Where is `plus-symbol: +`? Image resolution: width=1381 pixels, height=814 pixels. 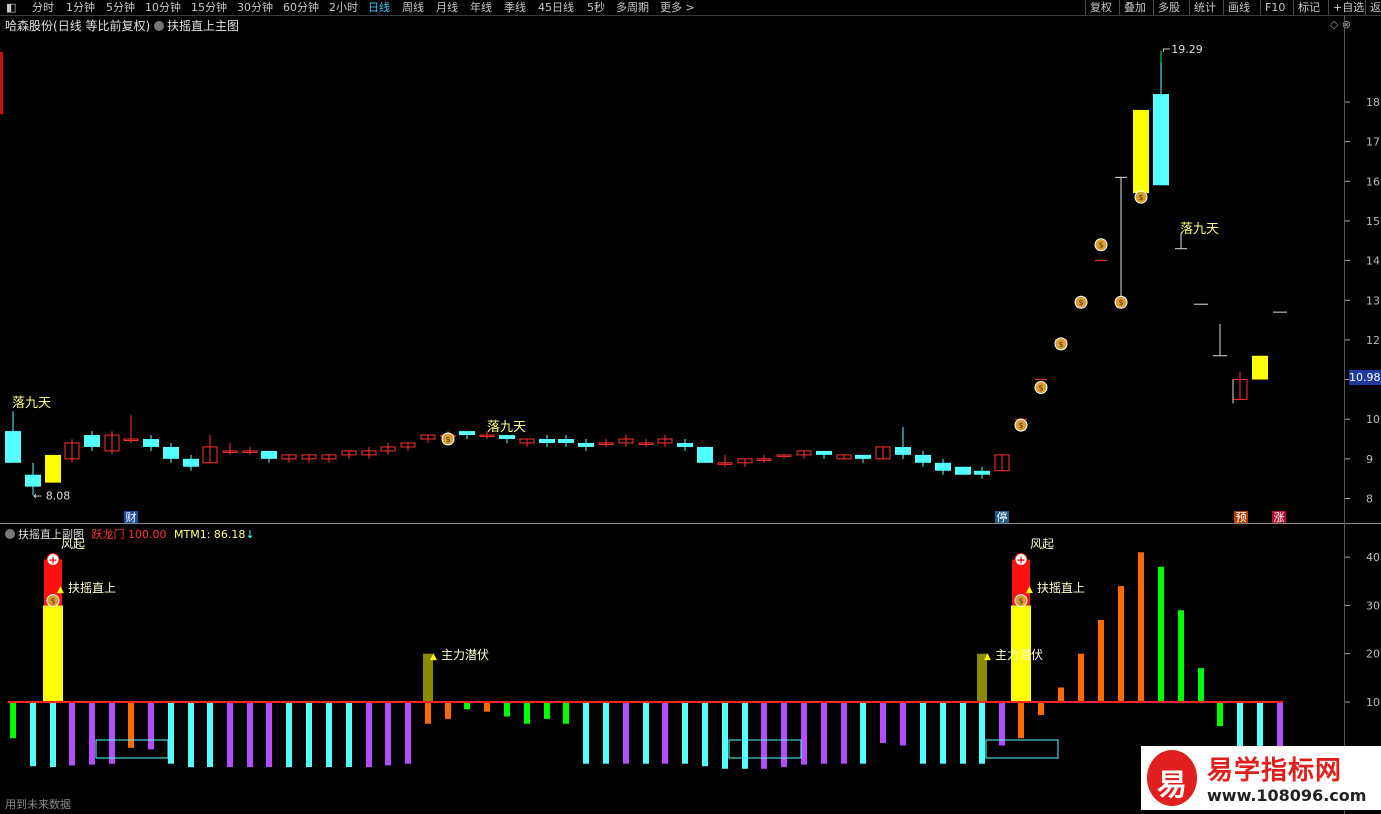 plus-symbol: + is located at coordinates (52, 560).